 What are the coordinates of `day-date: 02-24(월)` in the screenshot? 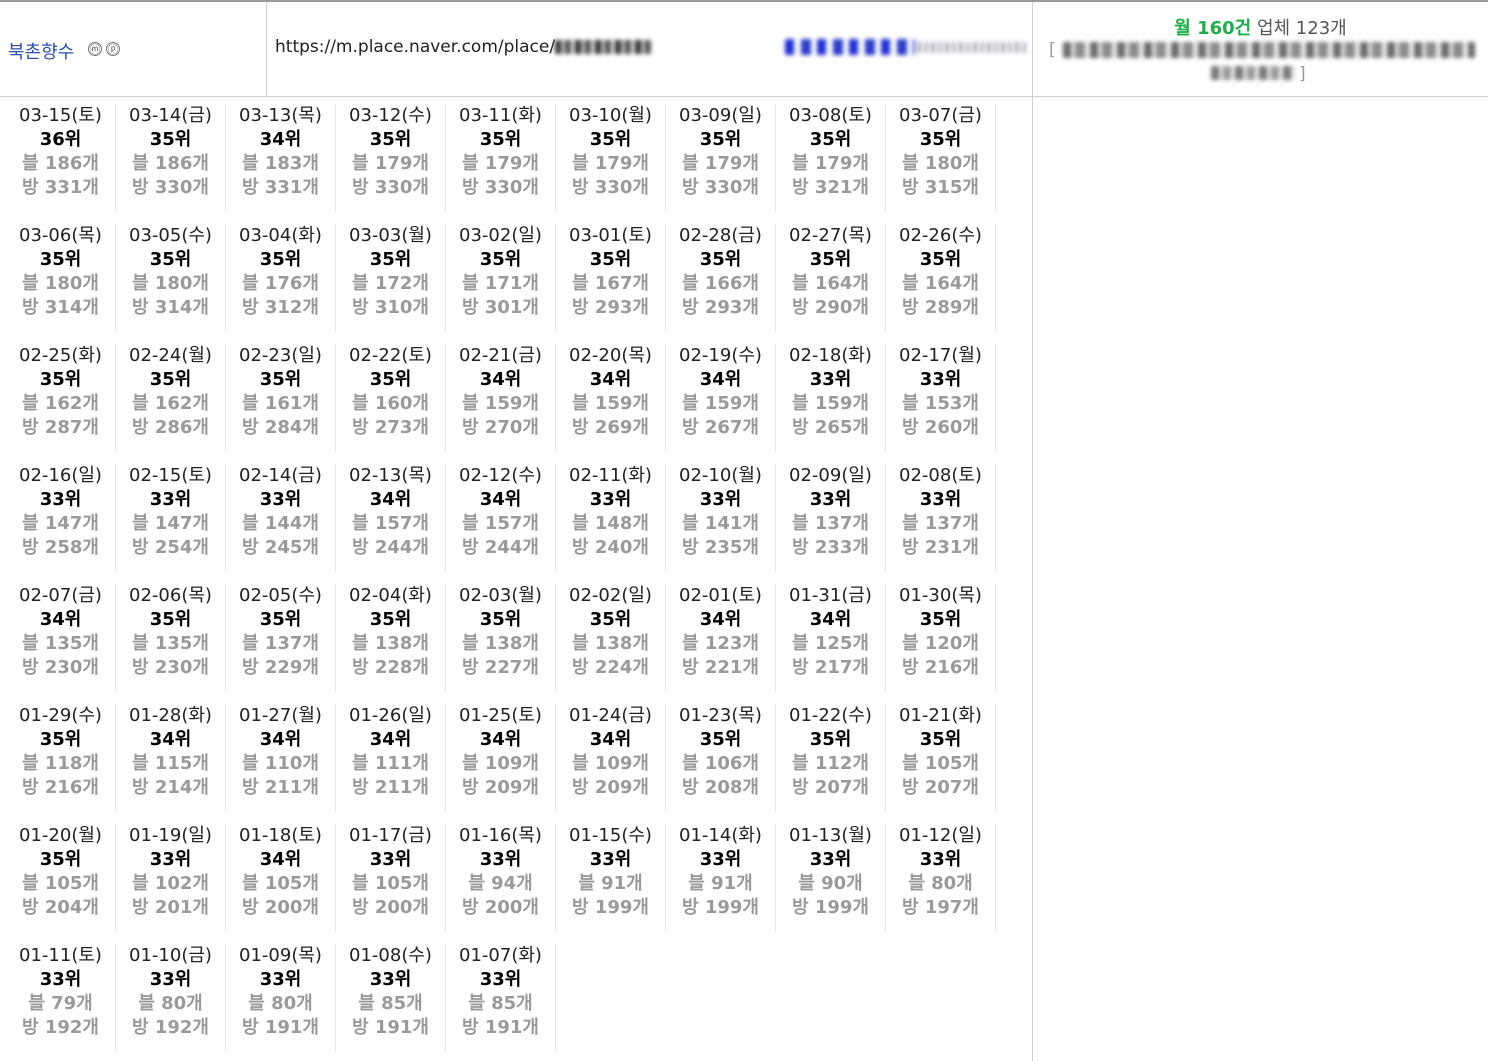 It's located at (170, 355).